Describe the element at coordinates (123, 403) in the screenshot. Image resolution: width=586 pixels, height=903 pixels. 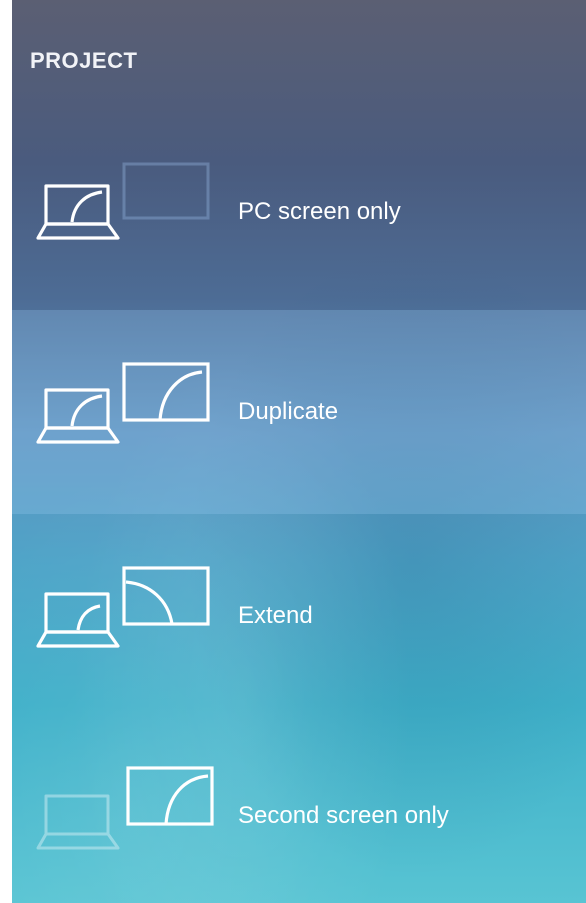
I see `duplicate-icon` at that location.